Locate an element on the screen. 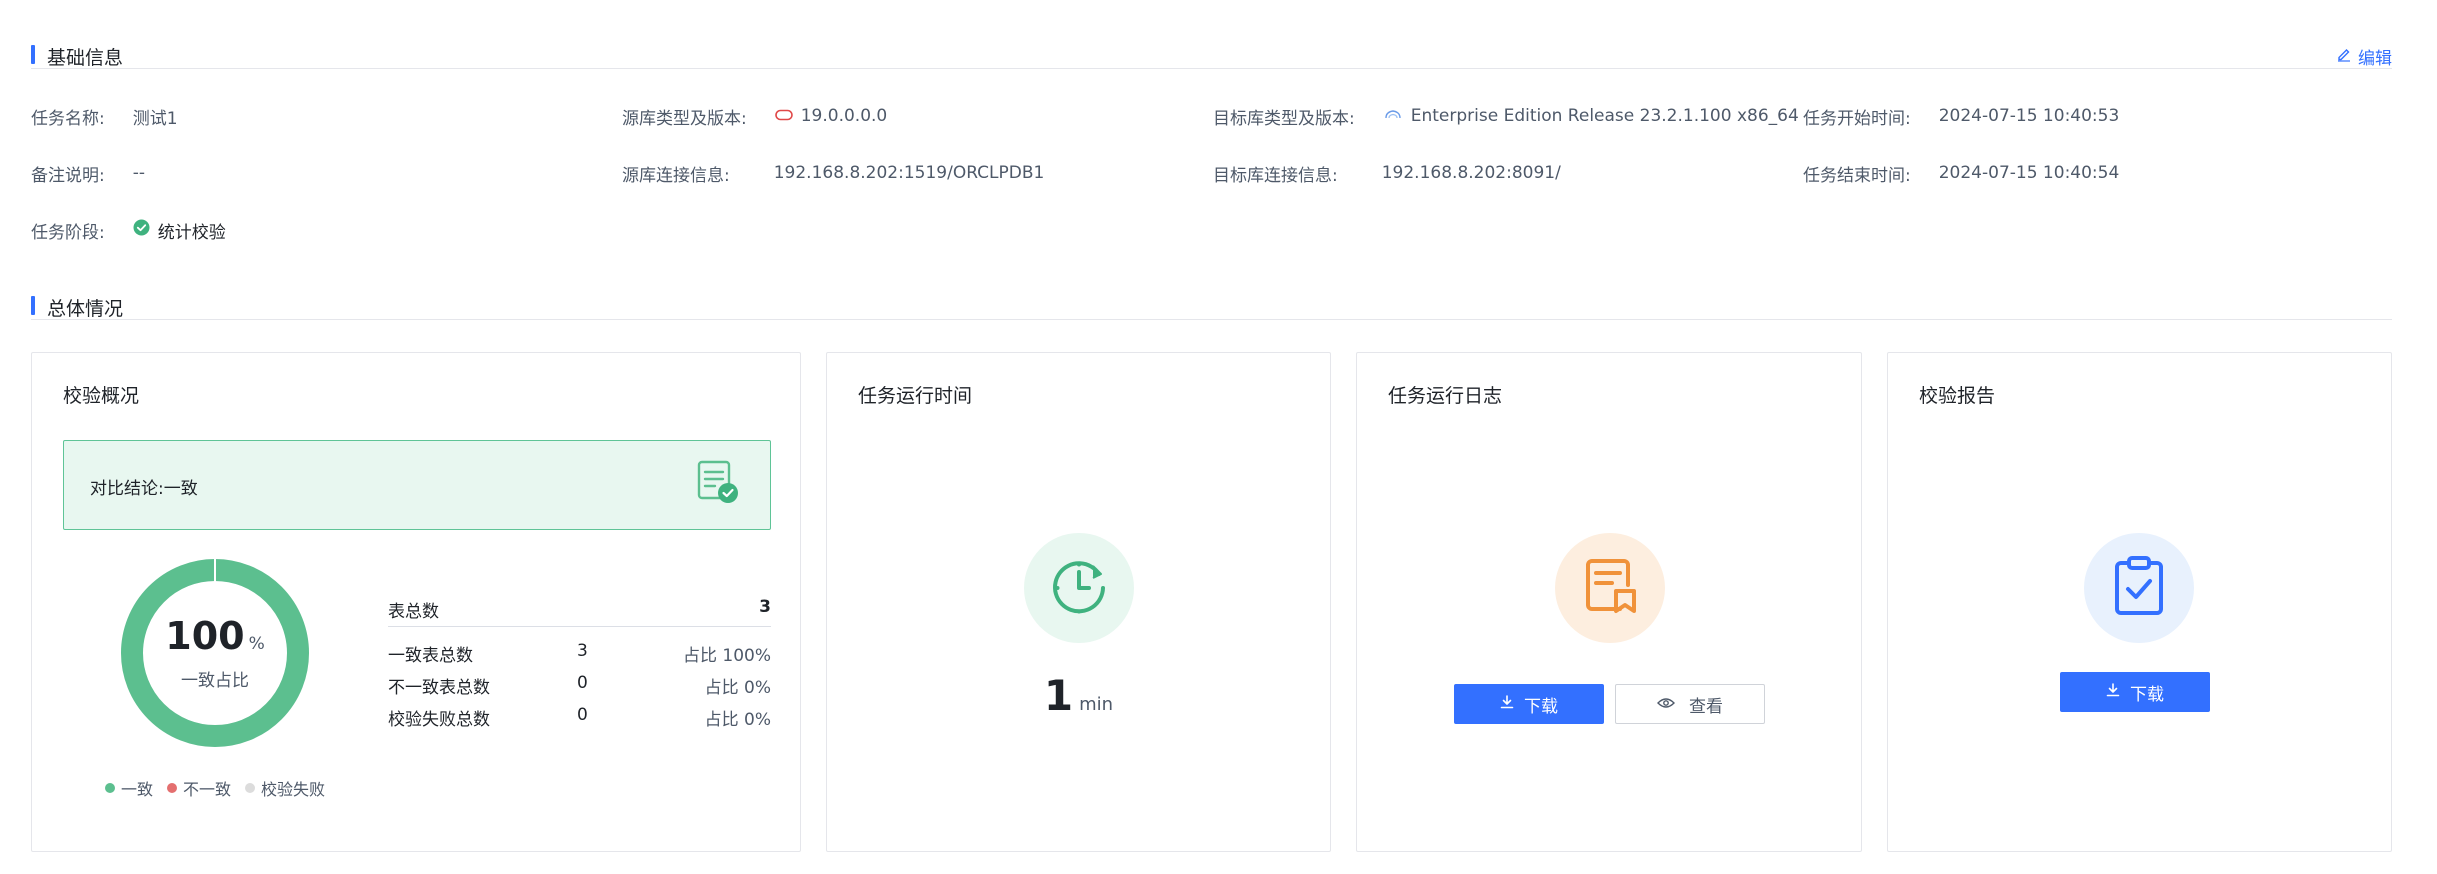  legend-item: 校验失败 is located at coordinates (285, 788).